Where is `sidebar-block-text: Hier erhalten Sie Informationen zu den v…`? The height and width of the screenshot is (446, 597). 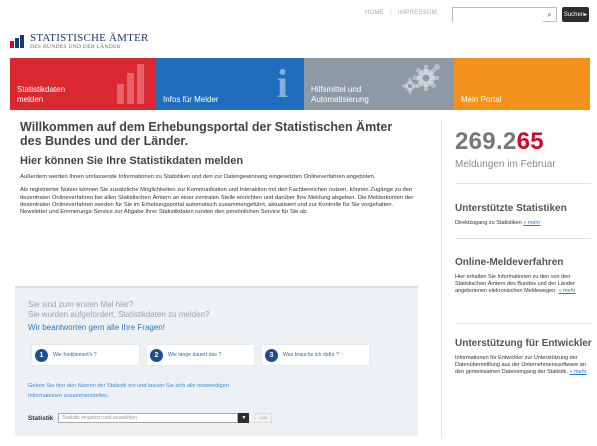 sidebar-block-text: Hier erhalten Sie Informationen zu den v… is located at coordinates (515, 284).